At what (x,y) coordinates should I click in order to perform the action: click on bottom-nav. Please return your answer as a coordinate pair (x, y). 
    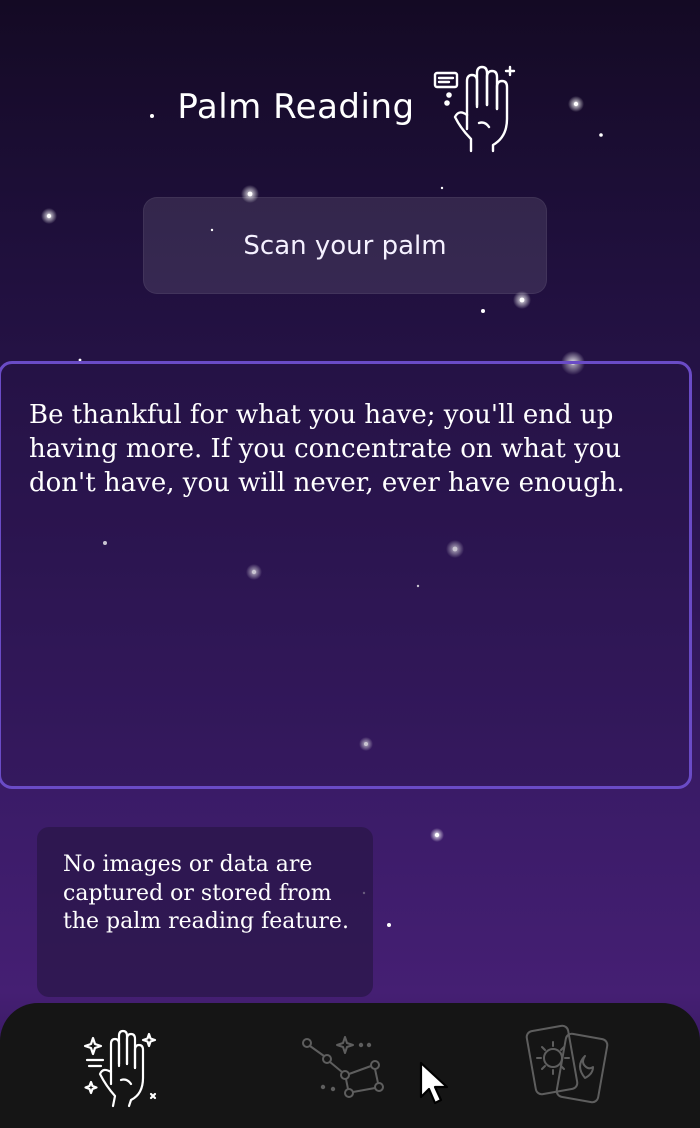
    Looking at the image, I should click on (350, 1065).